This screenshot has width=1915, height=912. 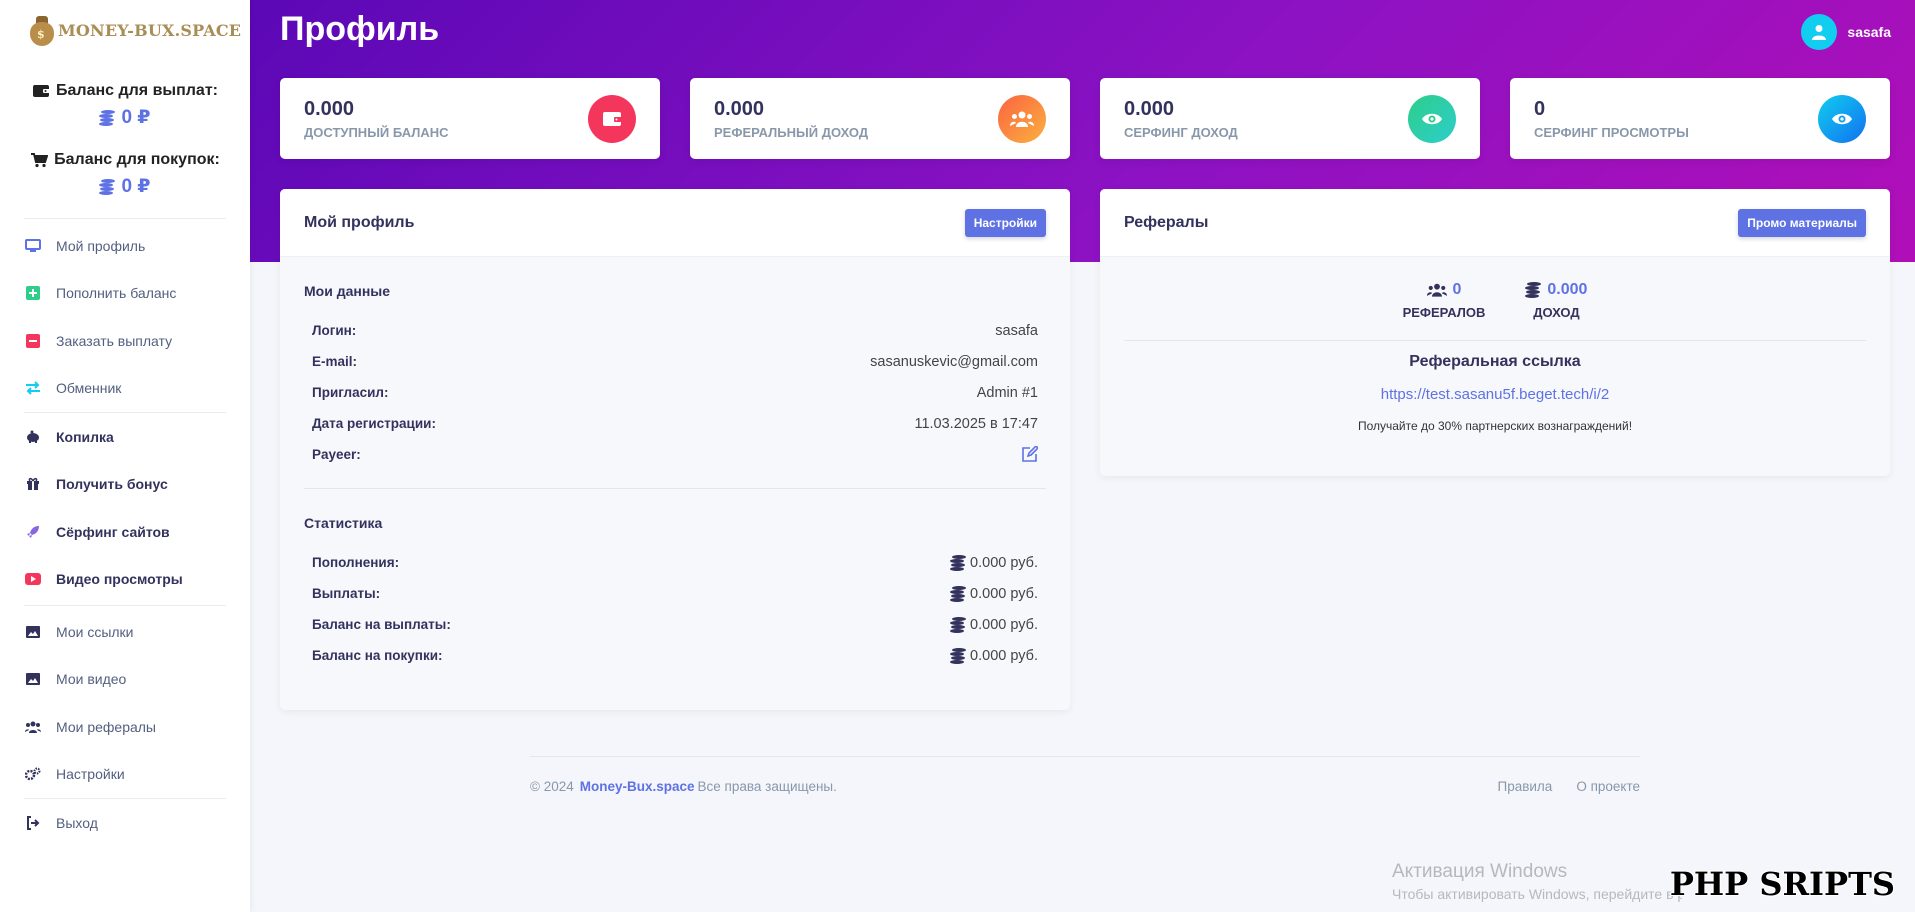 What do you see at coordinates (33, 532) in the screenshot?
I see `rocket-icon` at bounding box center [33, 532].